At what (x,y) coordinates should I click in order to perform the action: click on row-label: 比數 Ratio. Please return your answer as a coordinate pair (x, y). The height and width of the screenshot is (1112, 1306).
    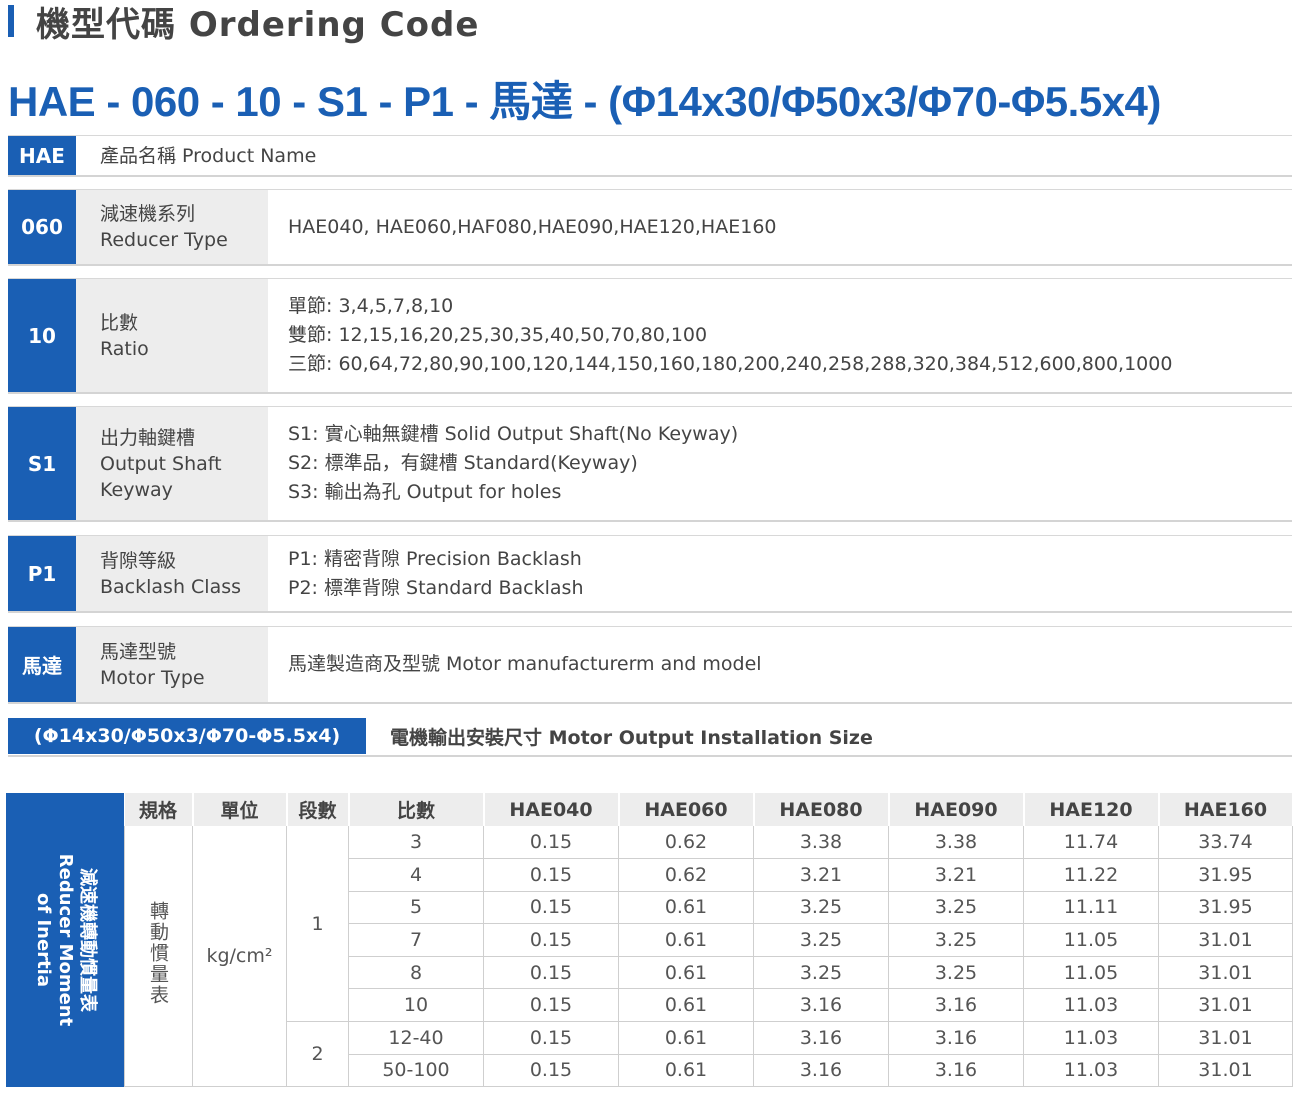
    Looking at the image, I should click on (172, 335).